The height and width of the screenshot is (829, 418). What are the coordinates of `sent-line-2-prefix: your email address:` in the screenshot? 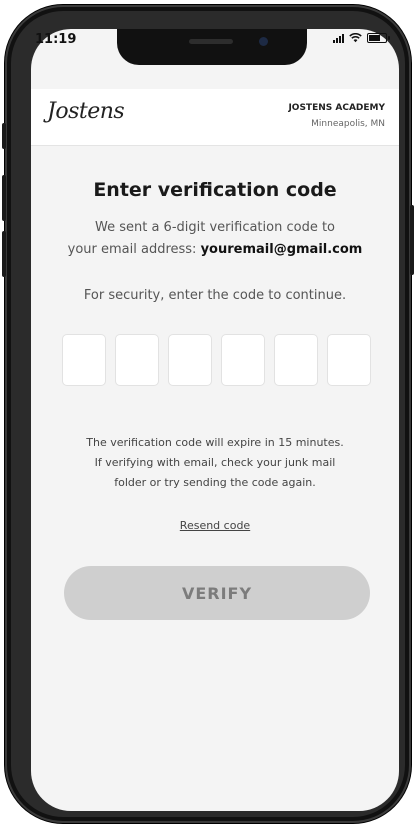 It's located at (134, 249).